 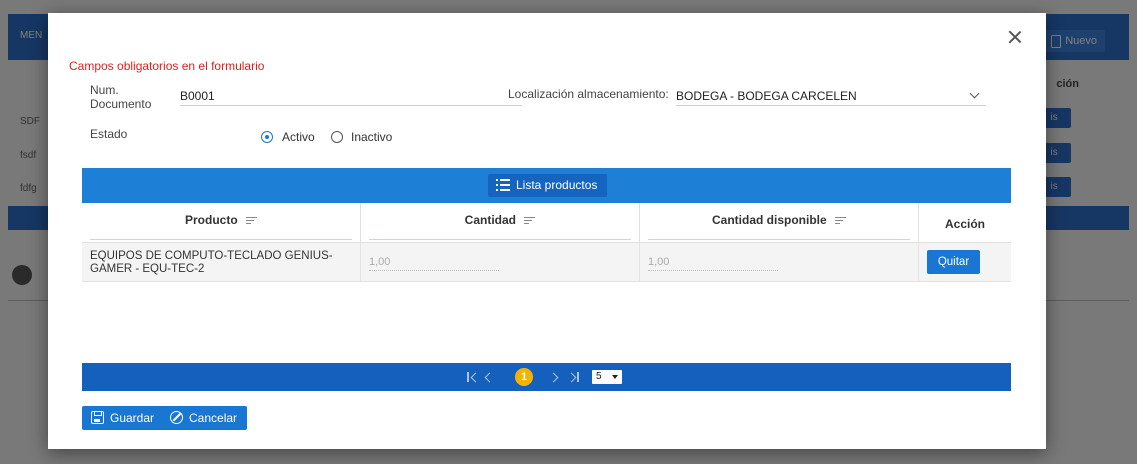 I want to click on page-size-select: 5, so click(x=607, y=377).